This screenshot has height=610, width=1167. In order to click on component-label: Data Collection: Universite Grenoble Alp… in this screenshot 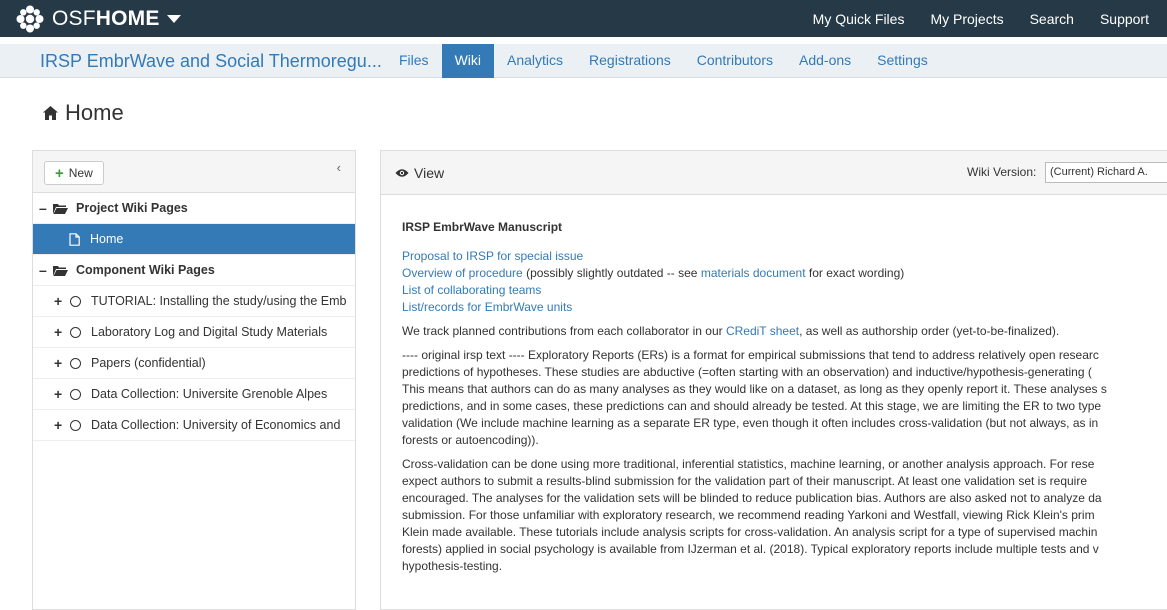, I will do `click(209, 394)`.